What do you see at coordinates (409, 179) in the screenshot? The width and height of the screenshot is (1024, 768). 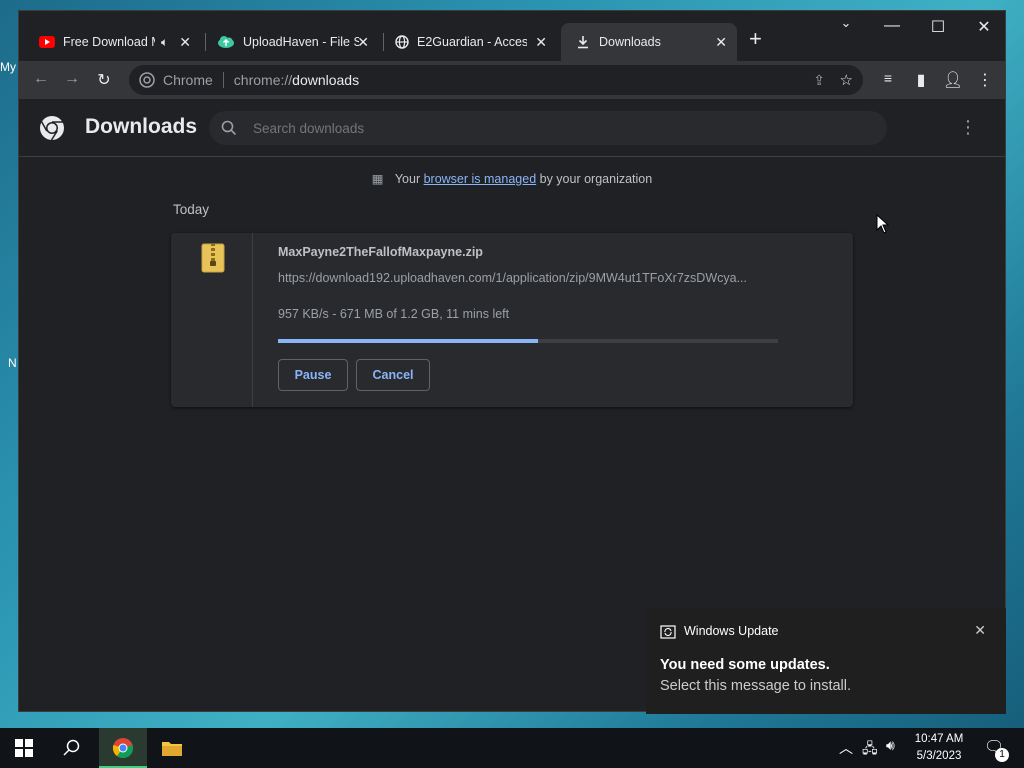 I see `managed-prefix: Your` at bounding box center [409, 179].